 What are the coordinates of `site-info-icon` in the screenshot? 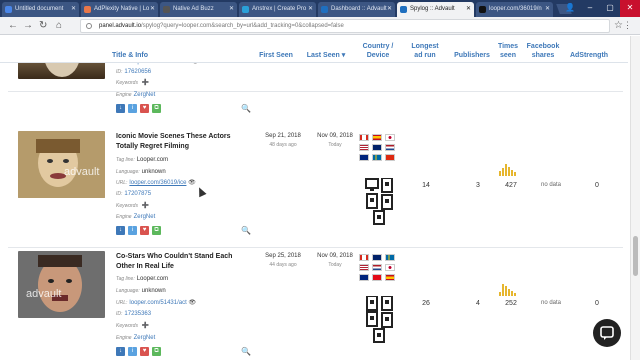 It's located at (89, 26).